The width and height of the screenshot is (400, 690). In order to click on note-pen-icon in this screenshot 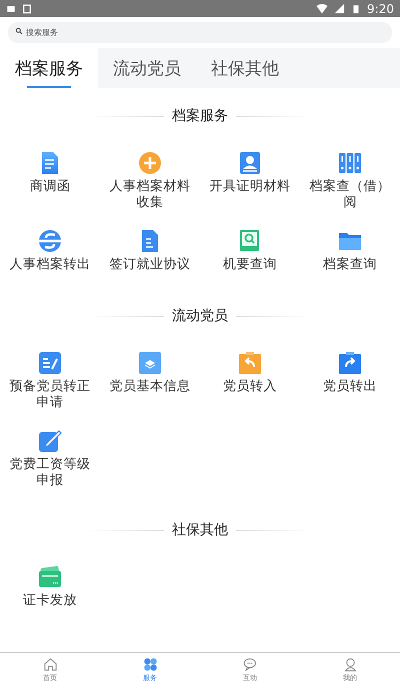, I will do `click(50, 363)`.